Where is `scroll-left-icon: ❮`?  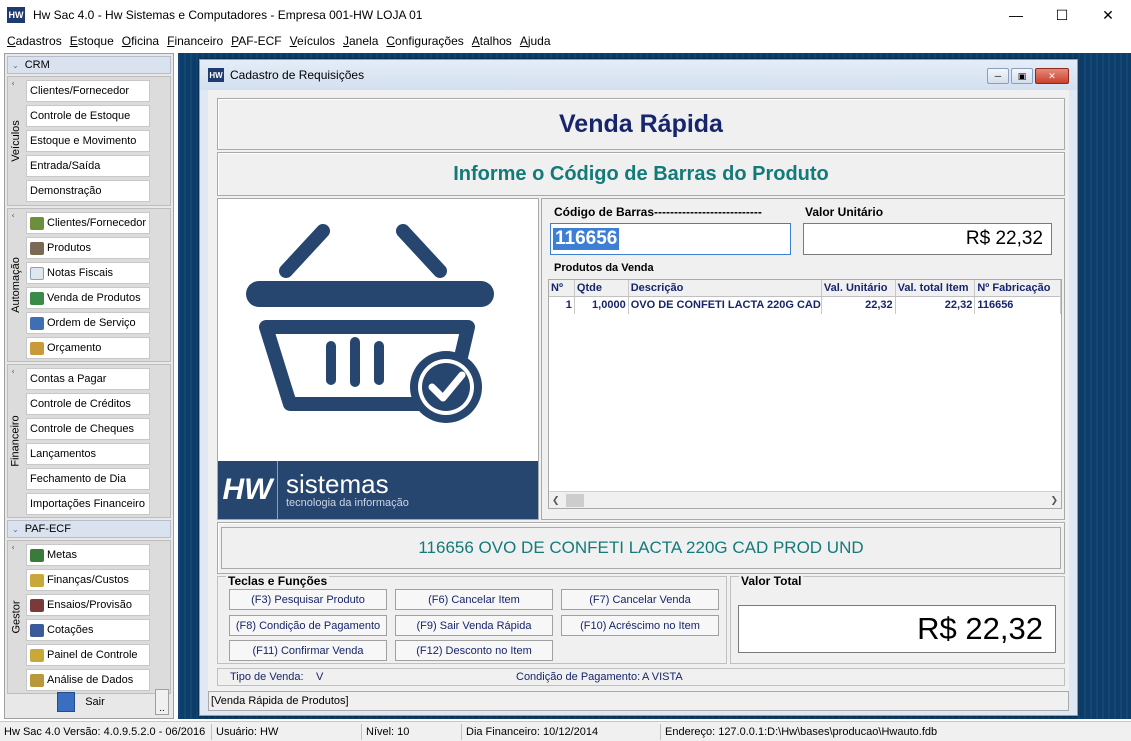
scroll-left-icon: ❮ is located at coordinates (556, 500).